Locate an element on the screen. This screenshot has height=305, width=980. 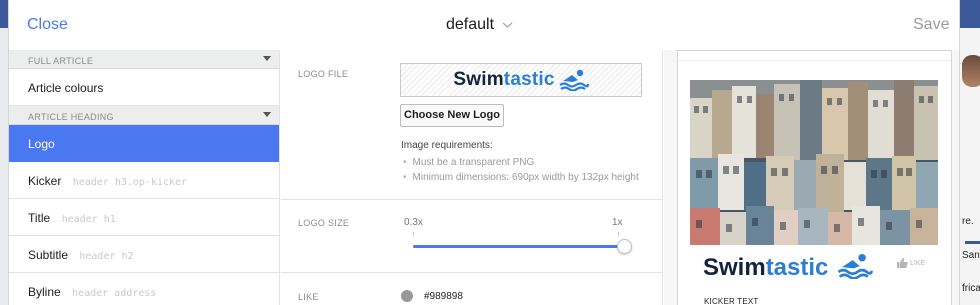
requirements-title: Image requirements: is located at coordinates (447, 145).